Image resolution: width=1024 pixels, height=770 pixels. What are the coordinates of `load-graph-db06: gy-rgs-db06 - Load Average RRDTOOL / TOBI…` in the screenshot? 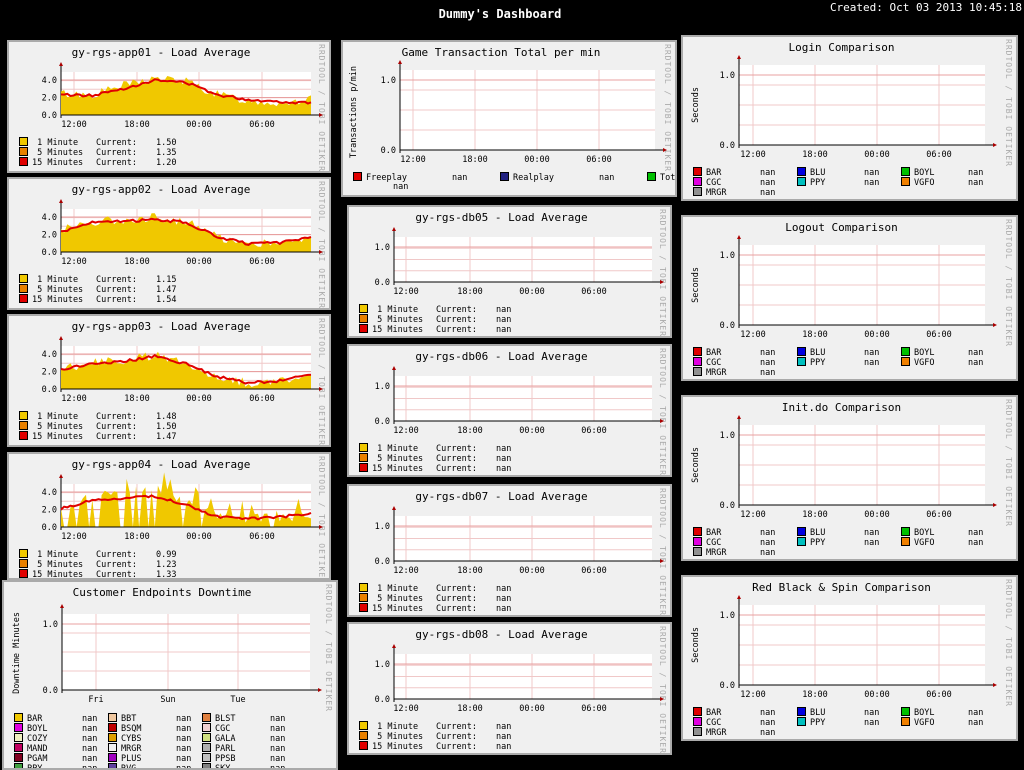 It's located at (509, 410).